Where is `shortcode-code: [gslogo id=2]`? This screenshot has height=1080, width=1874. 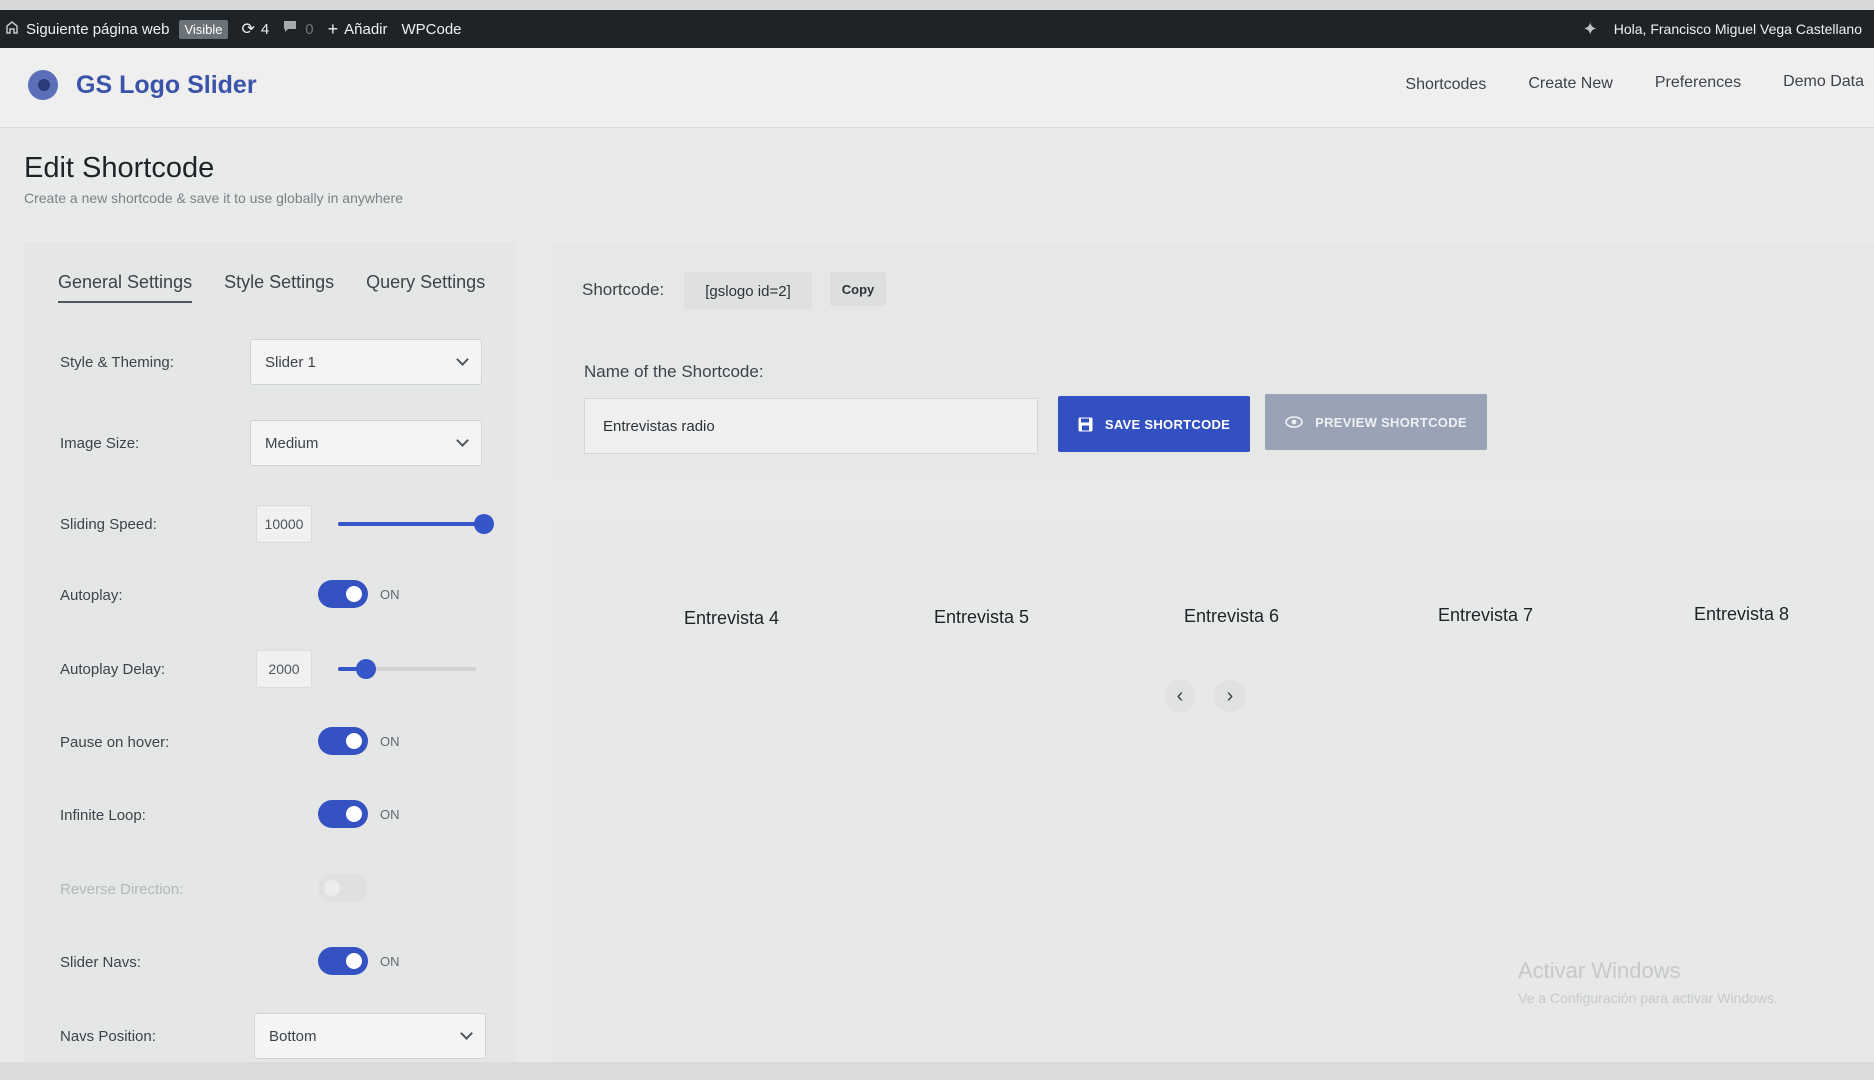 shortcode-code: [gslogo id=2] is located at coordinates (748, 291).